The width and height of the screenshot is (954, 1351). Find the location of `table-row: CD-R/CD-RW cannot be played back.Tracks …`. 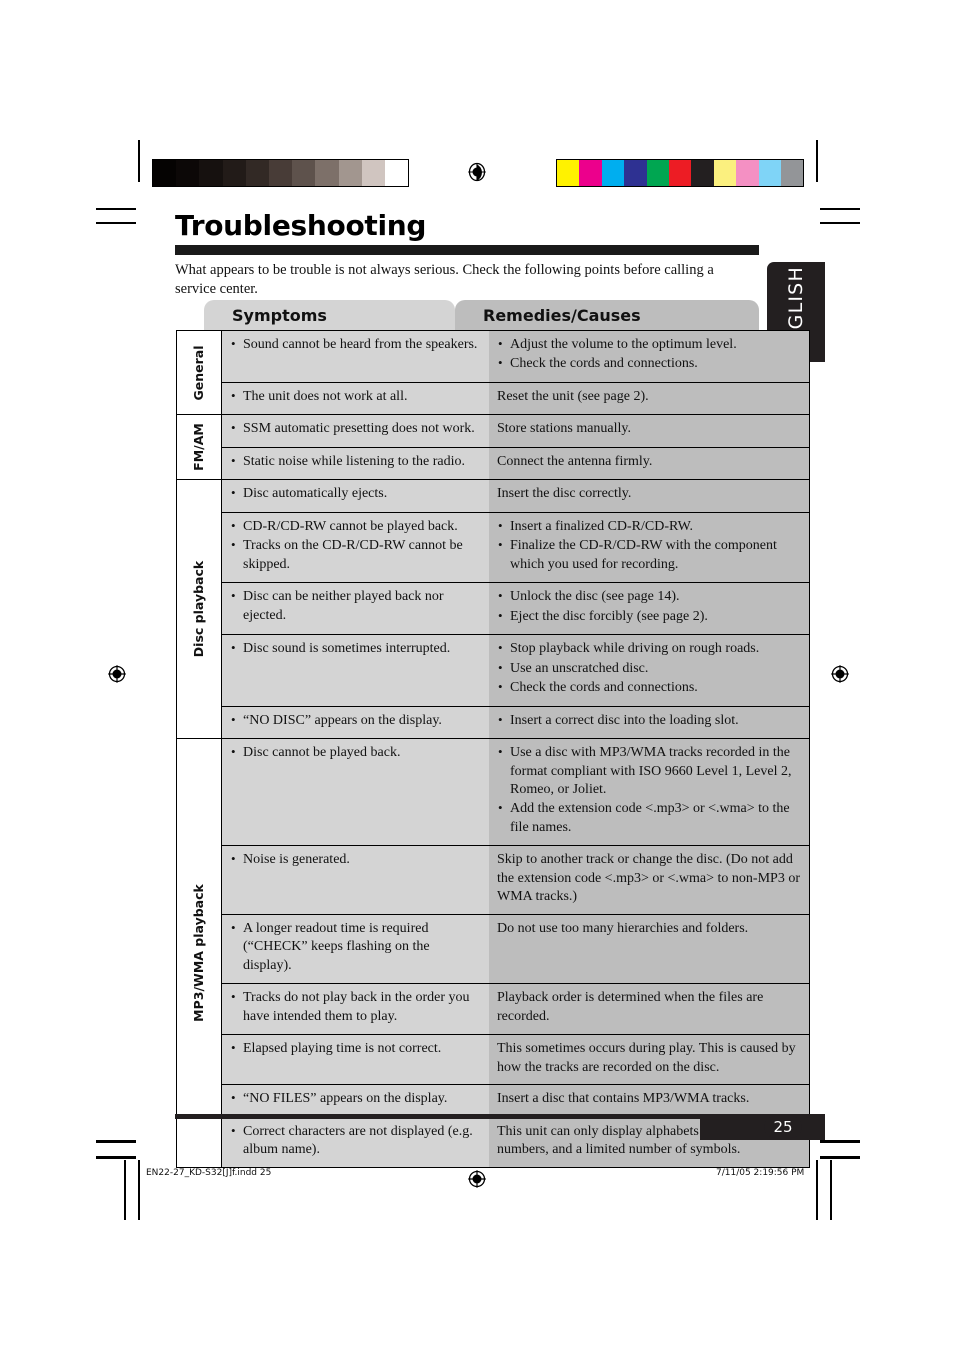

table-row: CD-R/CD-RW cannot be played back.Tracks … is located at coordinates (493, 547).